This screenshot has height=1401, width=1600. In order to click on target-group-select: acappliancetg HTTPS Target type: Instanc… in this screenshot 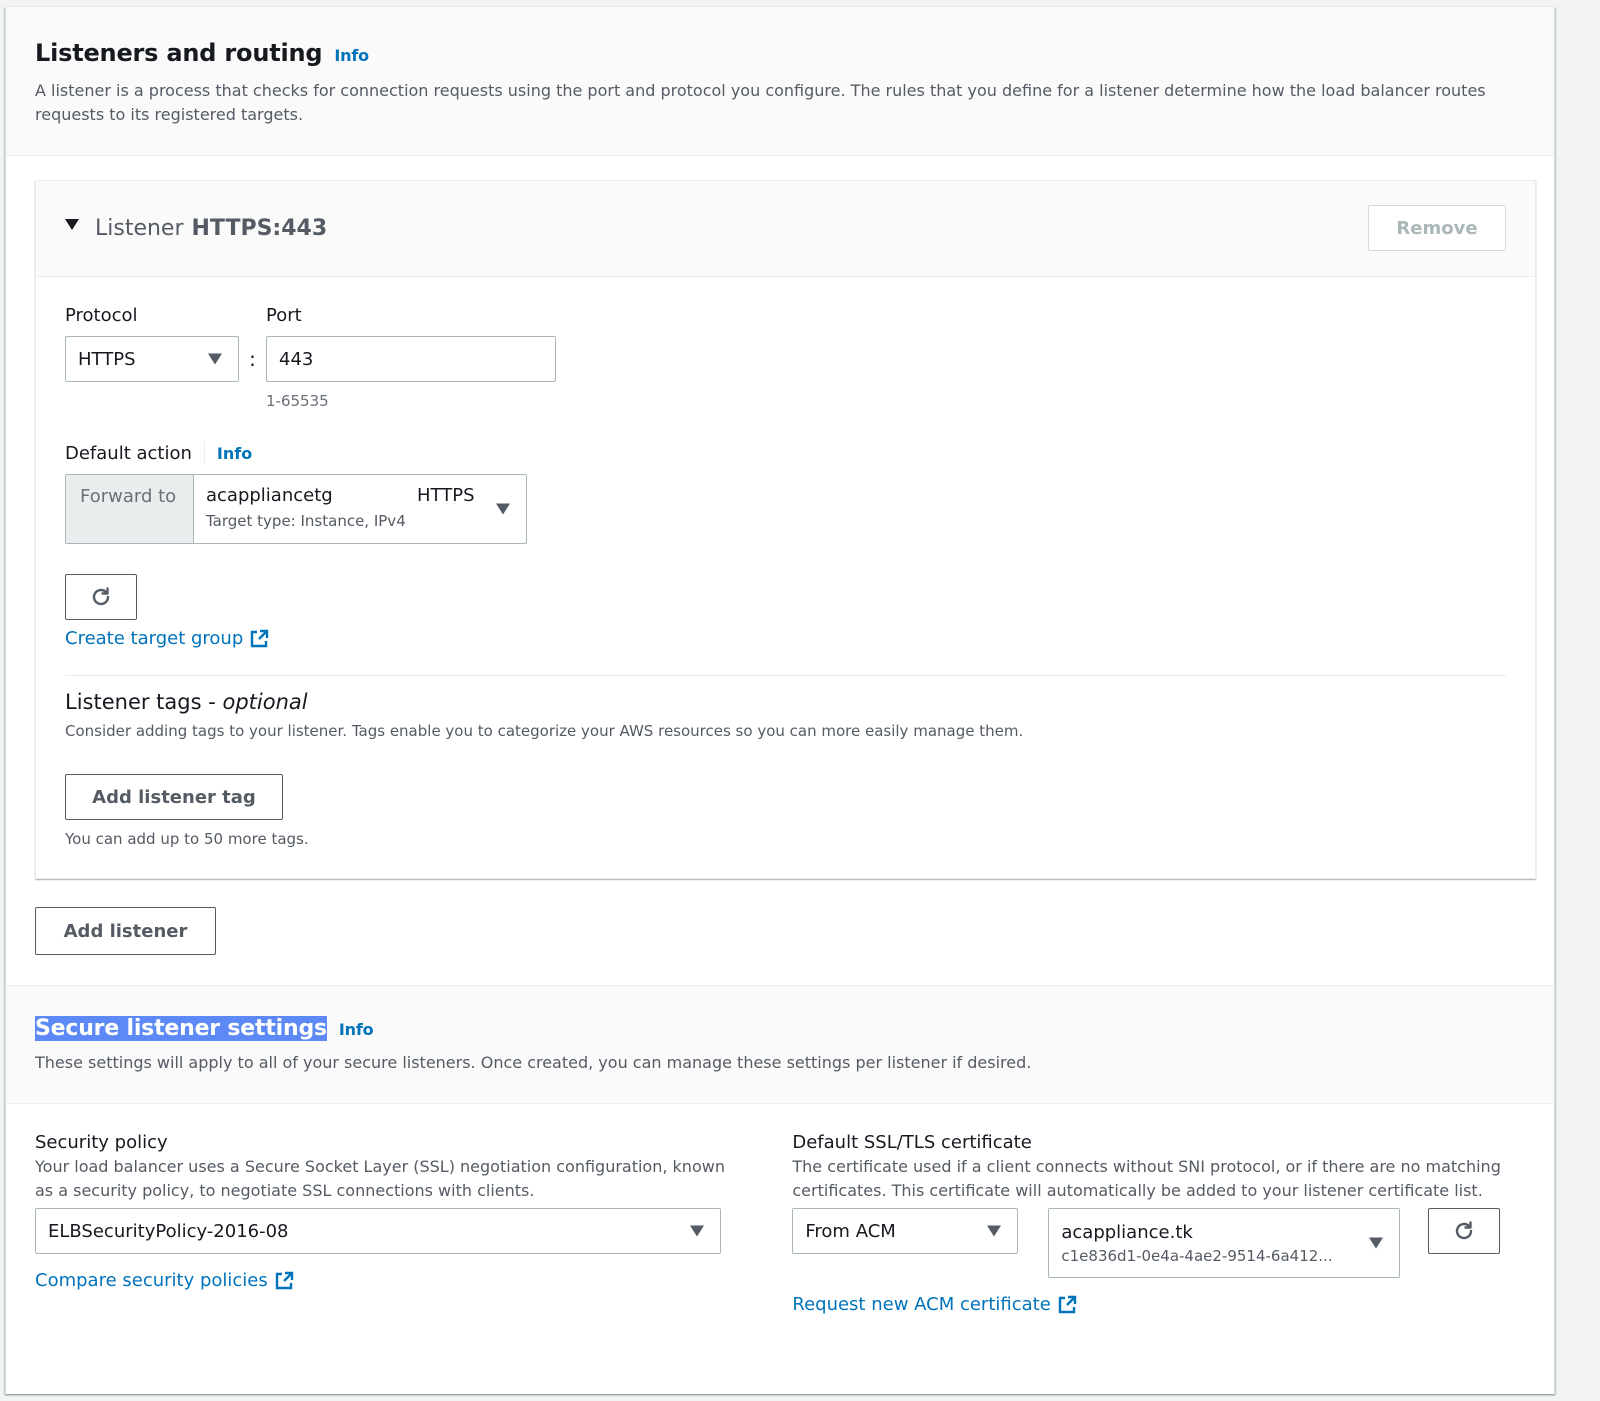, I will do `click(360, 509)`.